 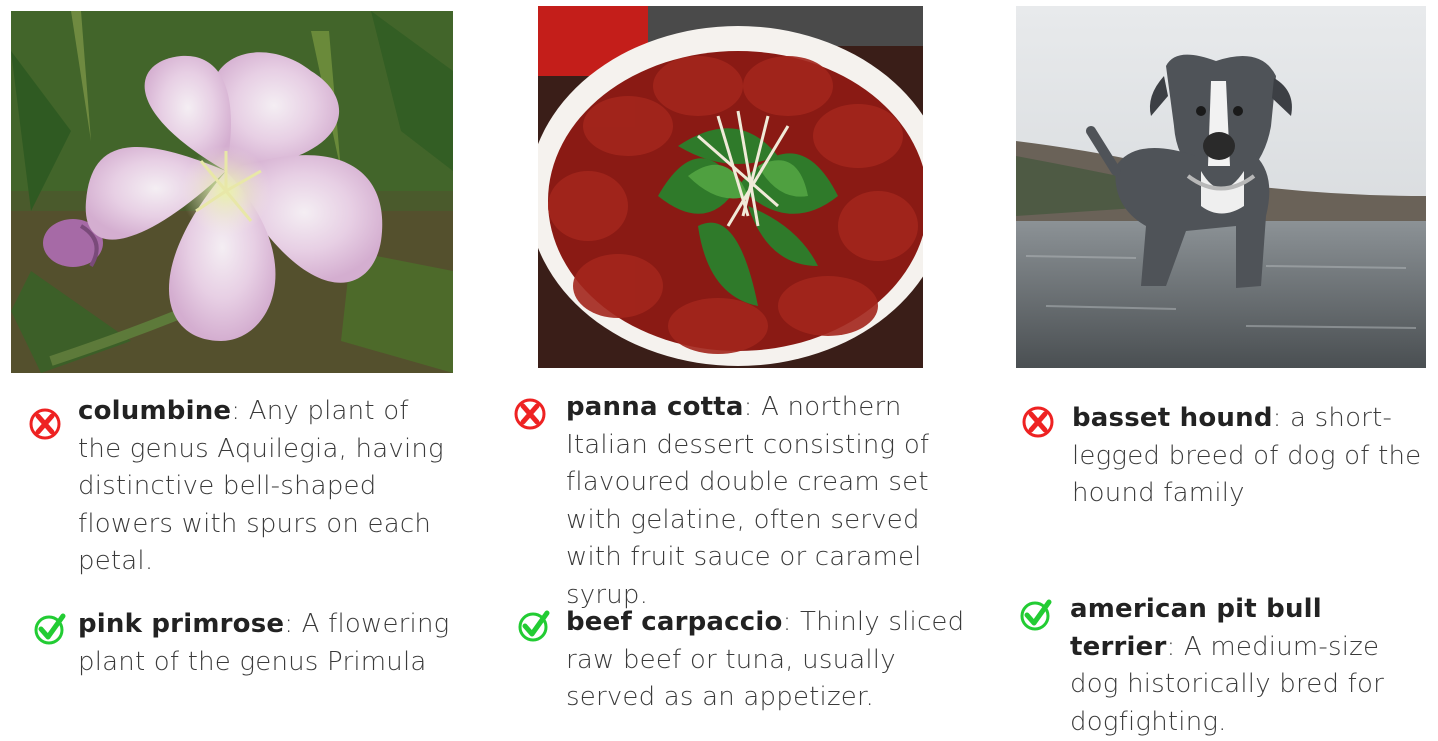 What do you see at coordinates (181, 624) in the screenshot?
I see `correct-term: pink primrose` at bounding box center [181, 624].